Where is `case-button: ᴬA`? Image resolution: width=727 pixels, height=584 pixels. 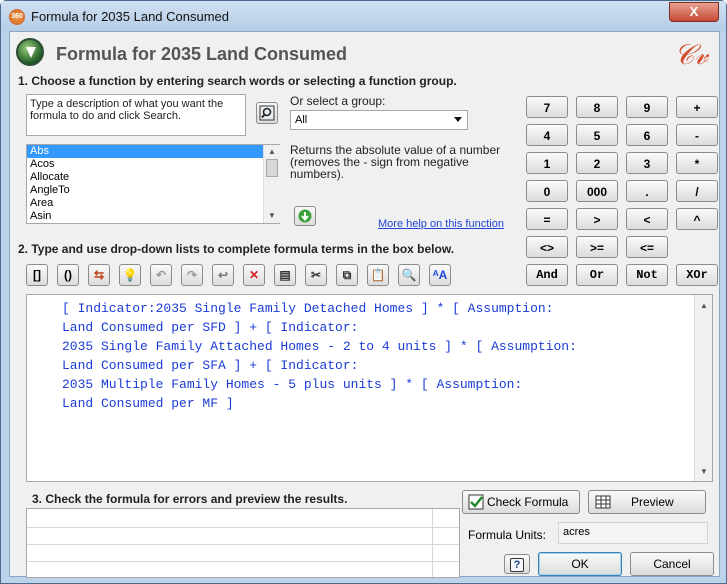
case-button: ᴬA is located at coordinates (440, 275).